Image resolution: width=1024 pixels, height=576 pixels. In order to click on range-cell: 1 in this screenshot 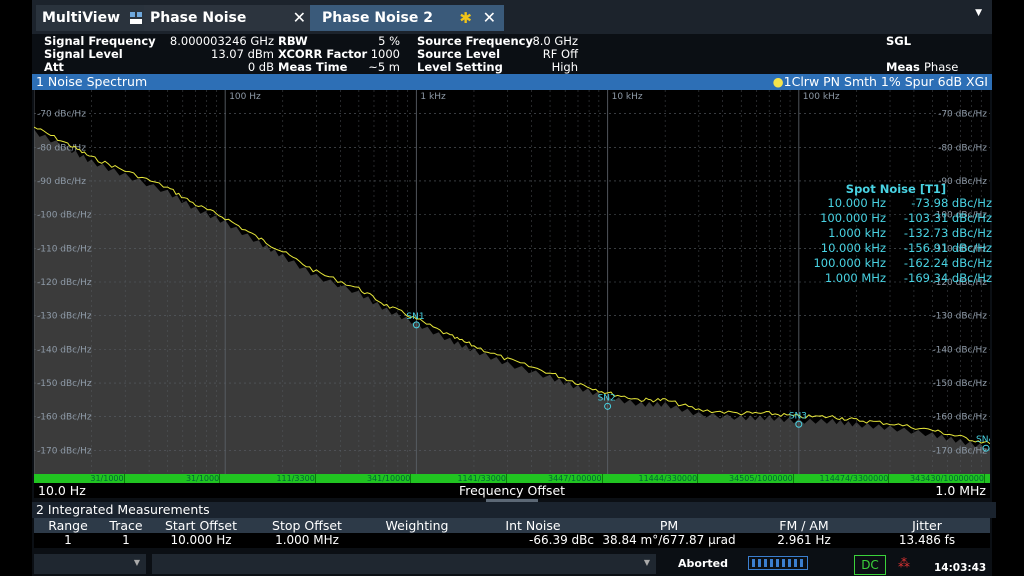, I will do `click(68, 540)`.